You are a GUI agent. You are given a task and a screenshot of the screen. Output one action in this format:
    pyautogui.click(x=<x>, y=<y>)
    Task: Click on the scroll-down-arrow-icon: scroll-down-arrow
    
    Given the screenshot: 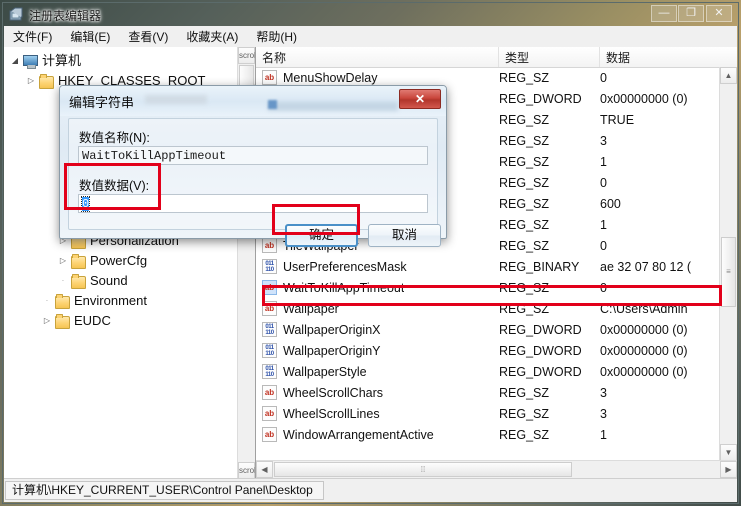 What is the action you would take?
    pyautogui.click(x=246, y=470)
    